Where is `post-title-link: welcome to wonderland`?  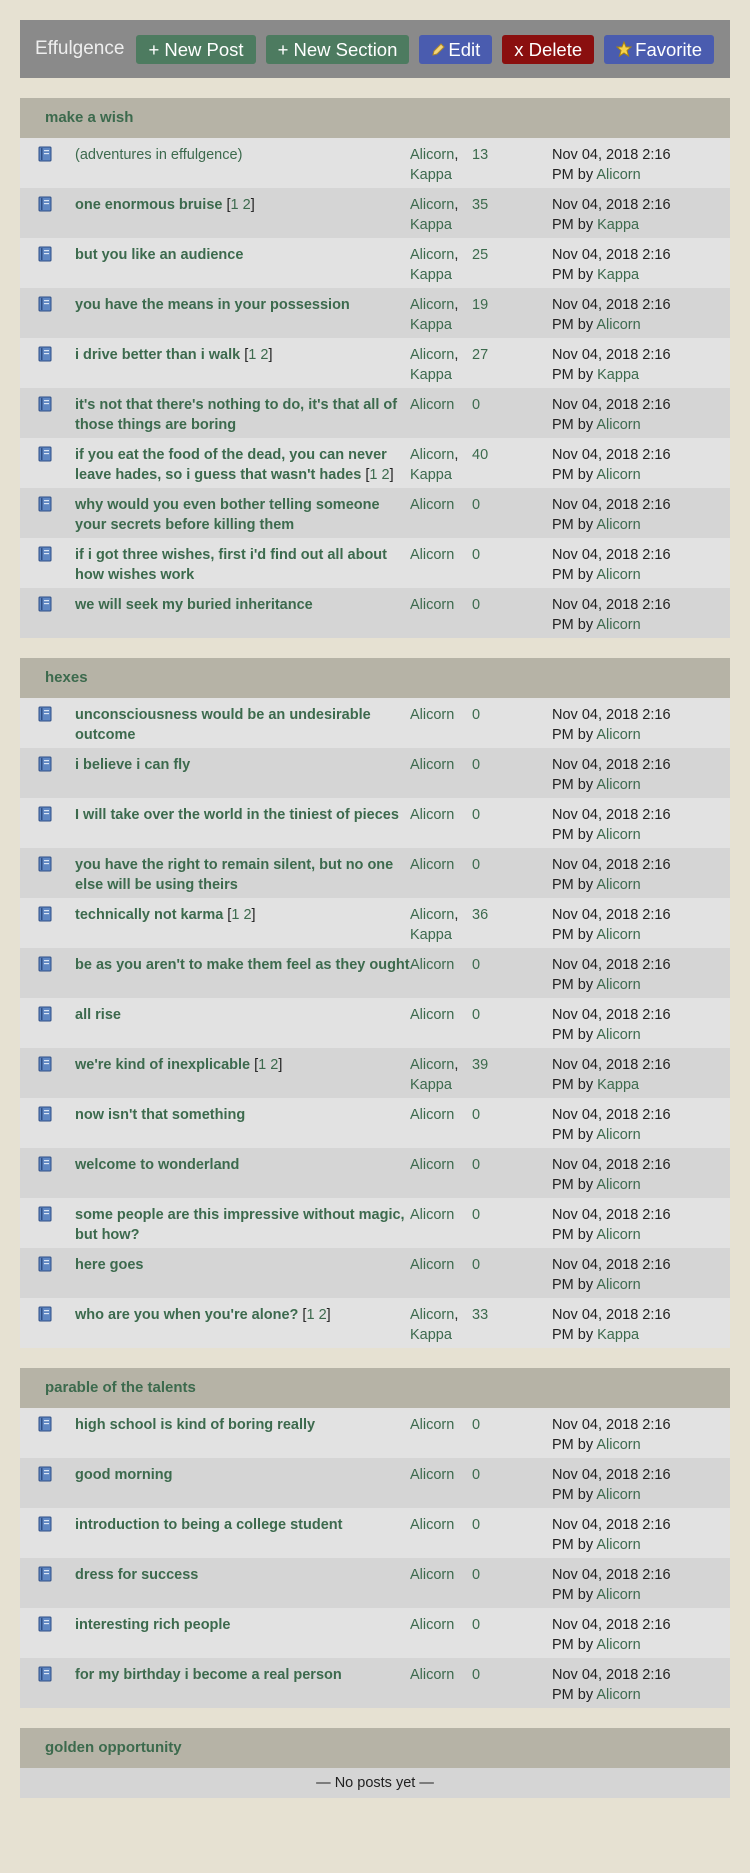 post-title-link: welcome to wonderland is located at coordinates (157, 1165).